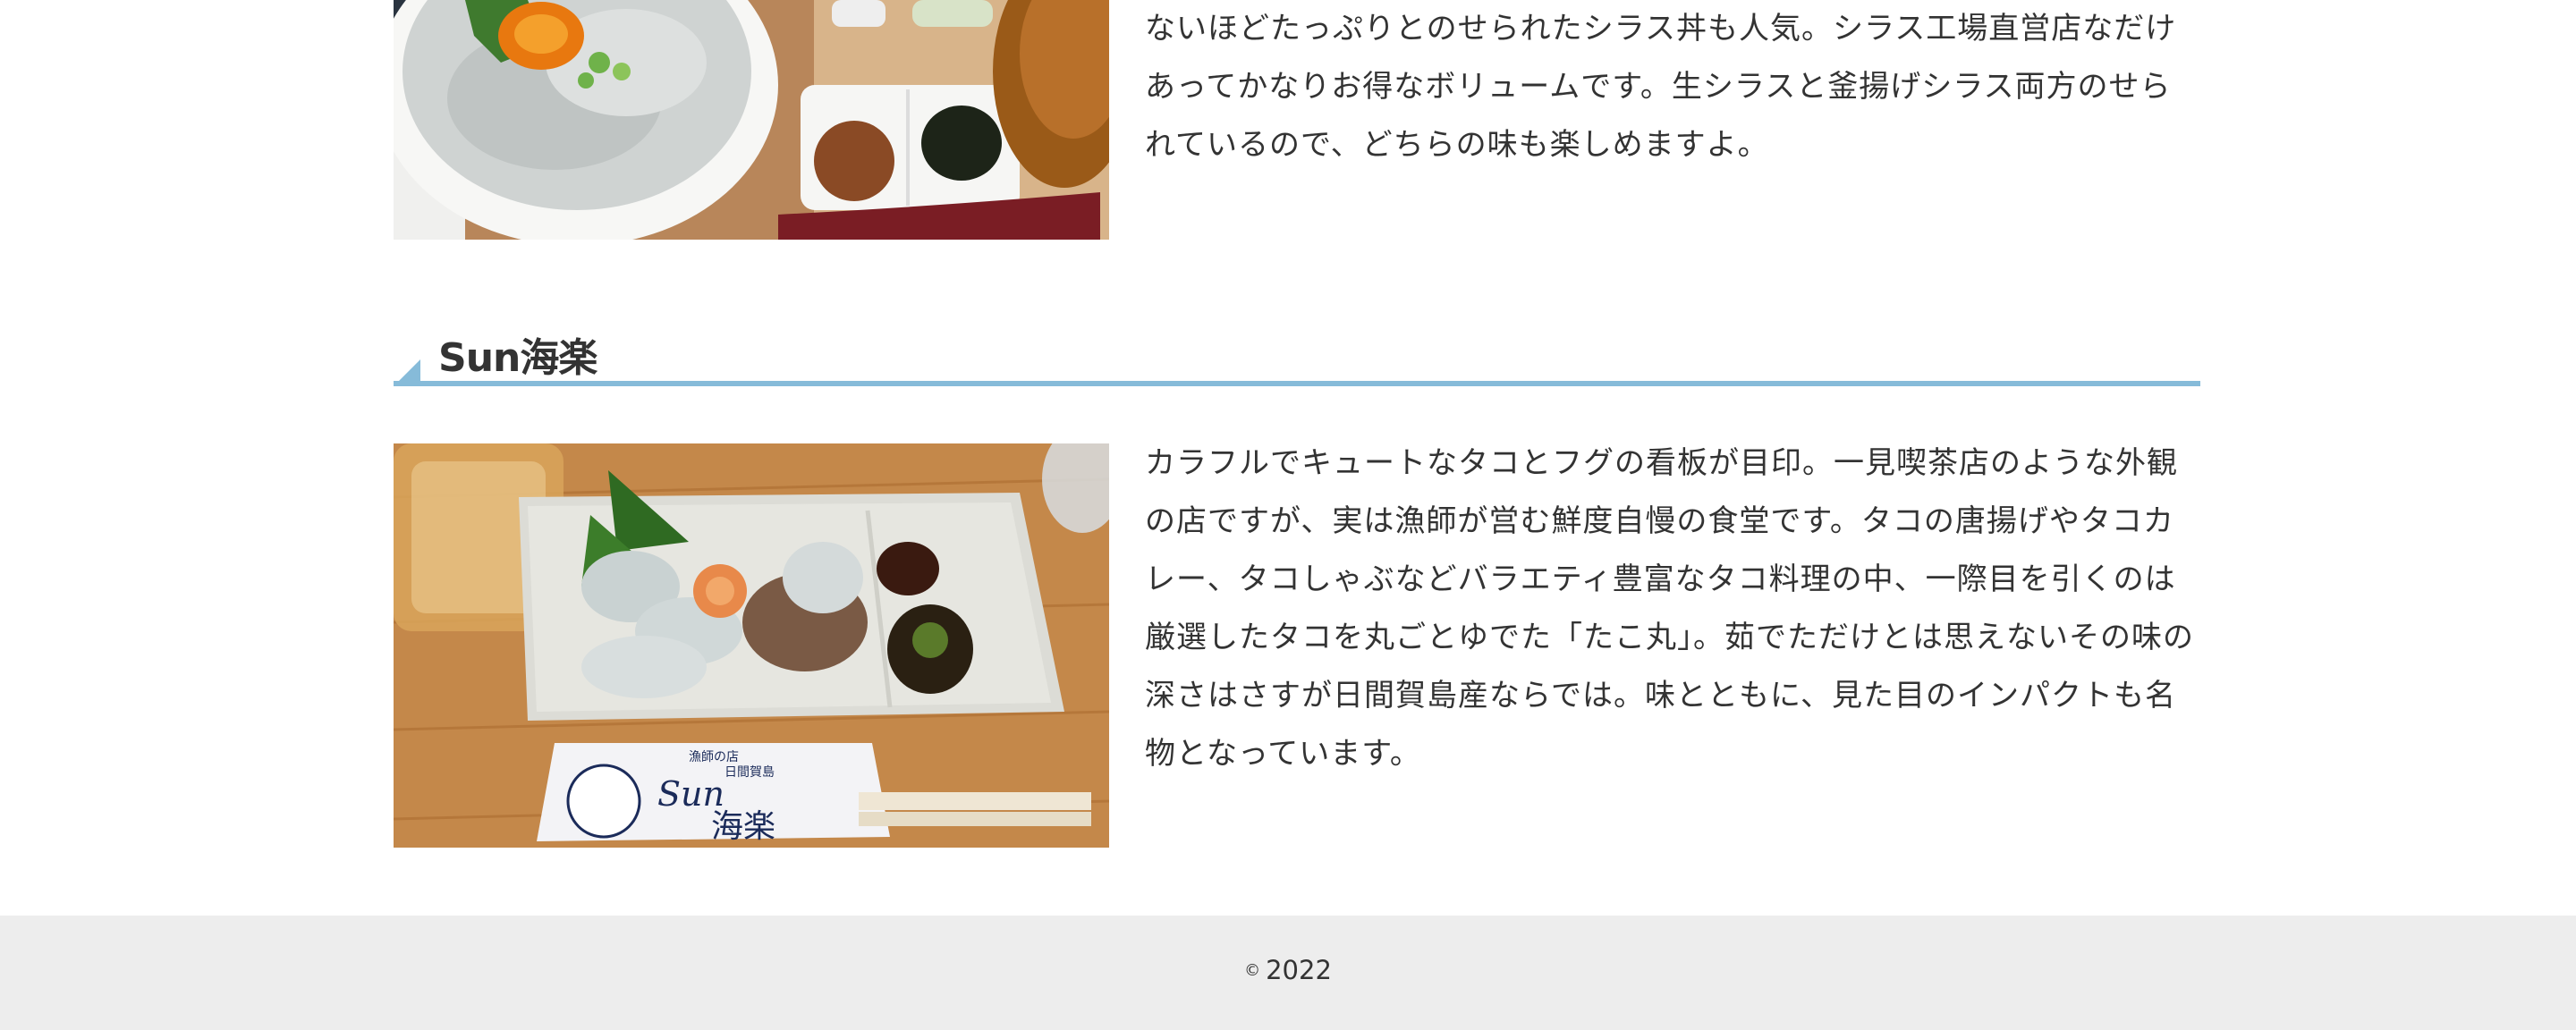 The width and height of the screenshot is (2576, 1030). What do you see at coordinates (1252, 971) in the screenshot?
I see `copyright-symbol: ©` at bounding box center [1252, 971].